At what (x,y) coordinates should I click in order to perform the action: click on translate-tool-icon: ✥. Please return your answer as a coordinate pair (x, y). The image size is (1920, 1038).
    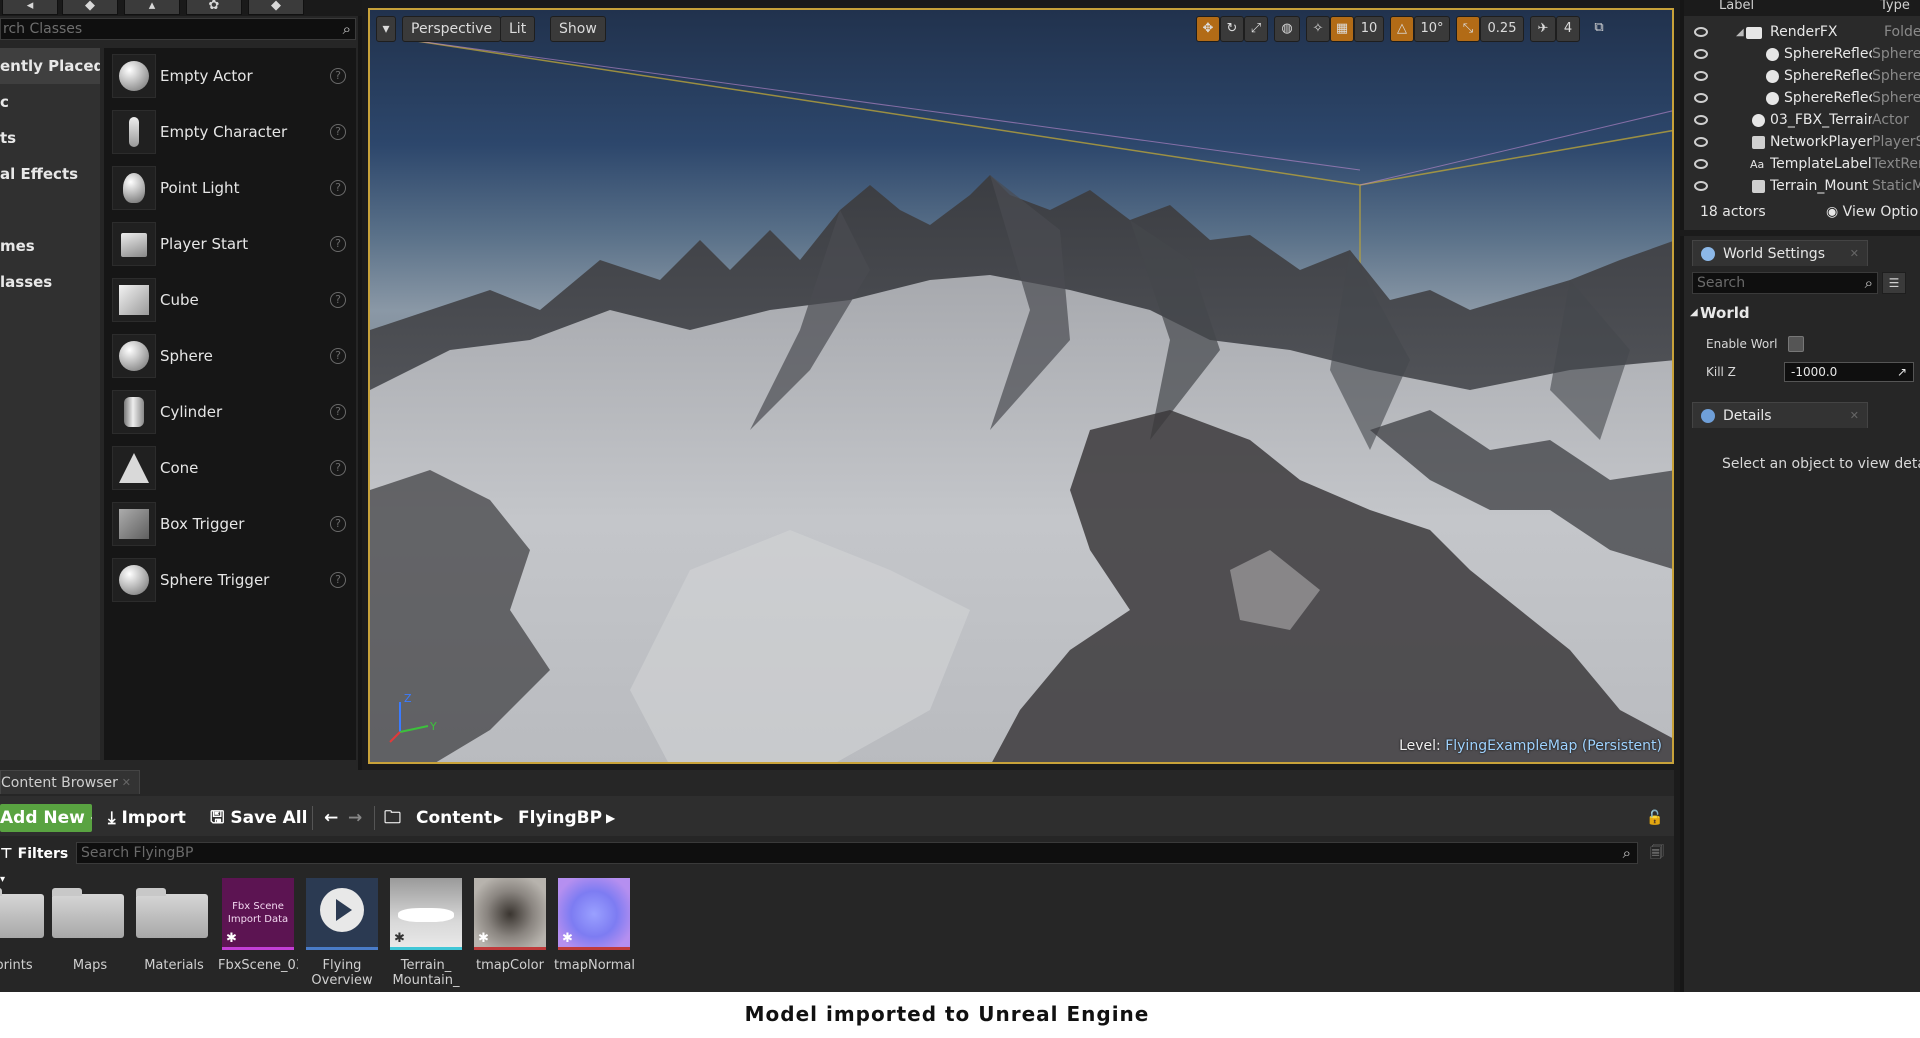
    Looking at the image, I should click on (1208, 29).